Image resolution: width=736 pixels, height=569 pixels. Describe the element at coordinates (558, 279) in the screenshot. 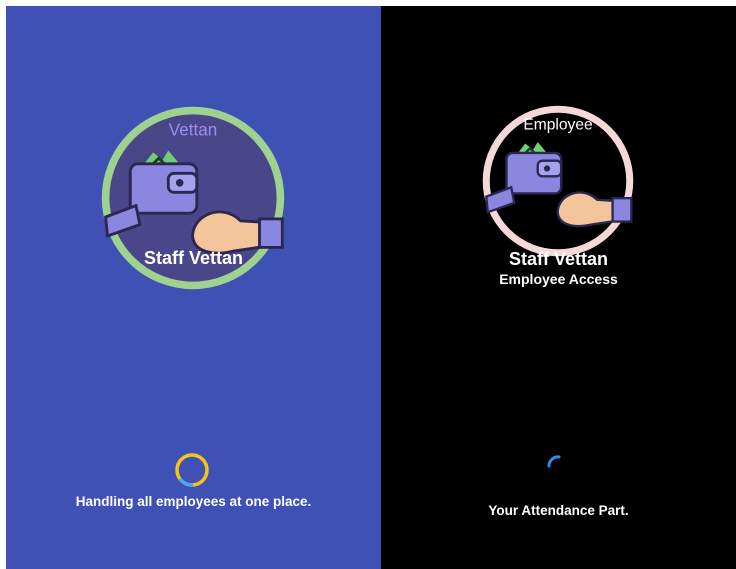

I see `app-subtitle: Employee Access` at that location.